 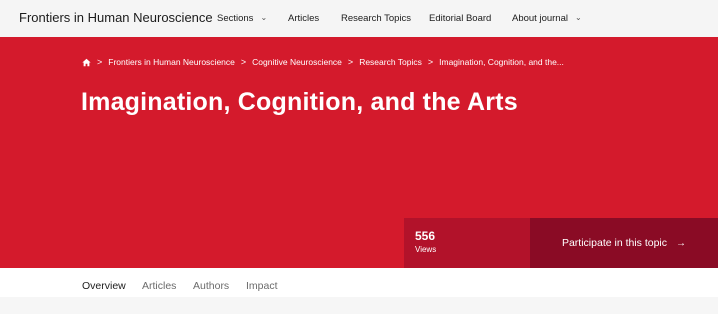 I want to click on content-area, so click(x=359, y=305).